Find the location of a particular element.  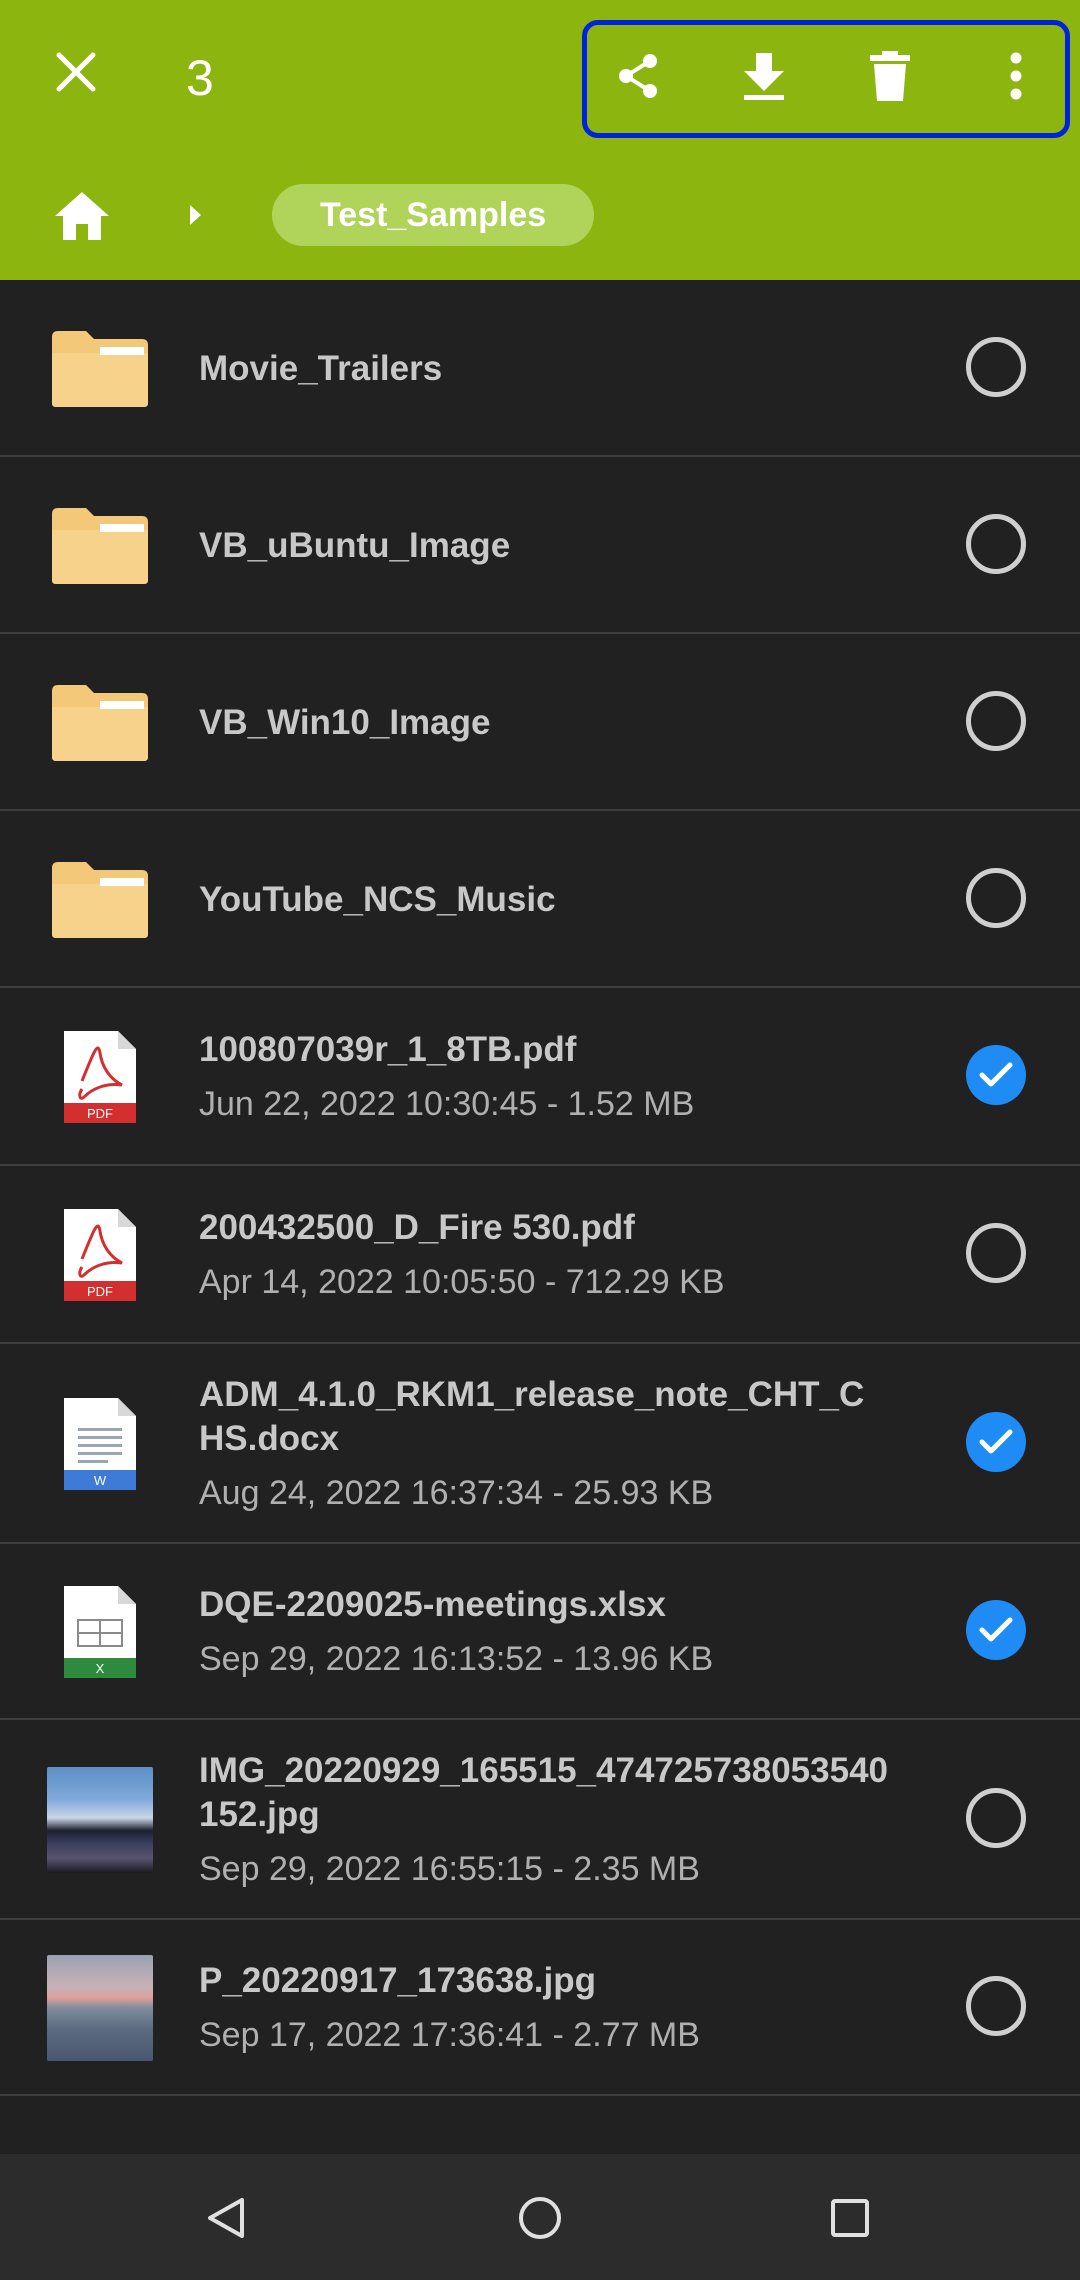

file-name: VB_uBuntu_Image is located at coordinates (355, 545).